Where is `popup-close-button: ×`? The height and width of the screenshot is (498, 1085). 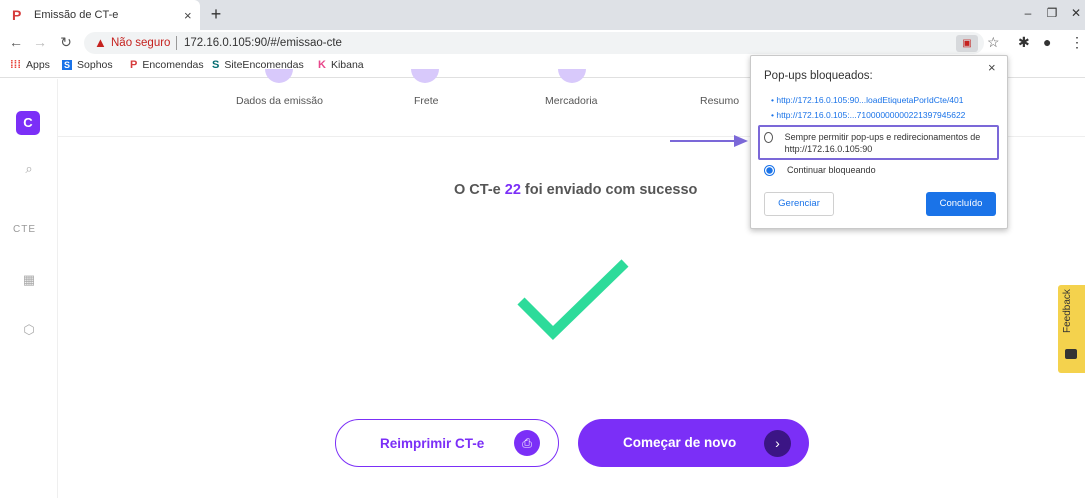 popup-close-button: × is located at coordinates (992, 67).